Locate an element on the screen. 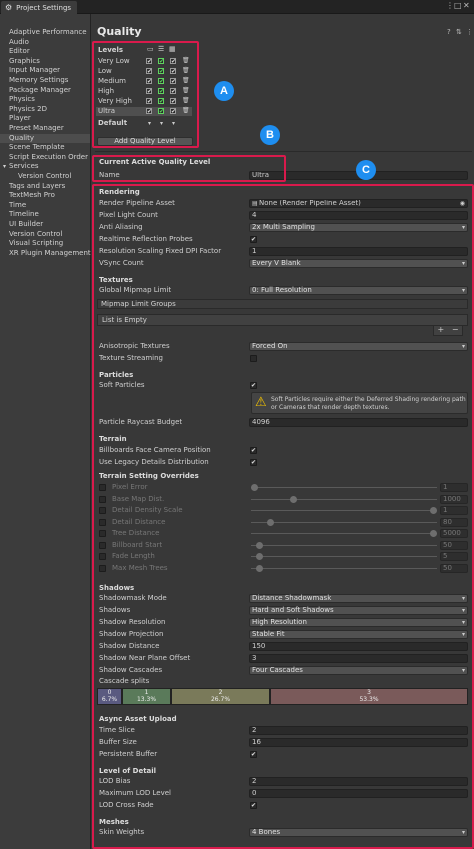 This screenshot has height=849, width=474. window-titlebar: ⚙ Project Settings ⋮ □ ✕ is located at coordinates (237, 7).